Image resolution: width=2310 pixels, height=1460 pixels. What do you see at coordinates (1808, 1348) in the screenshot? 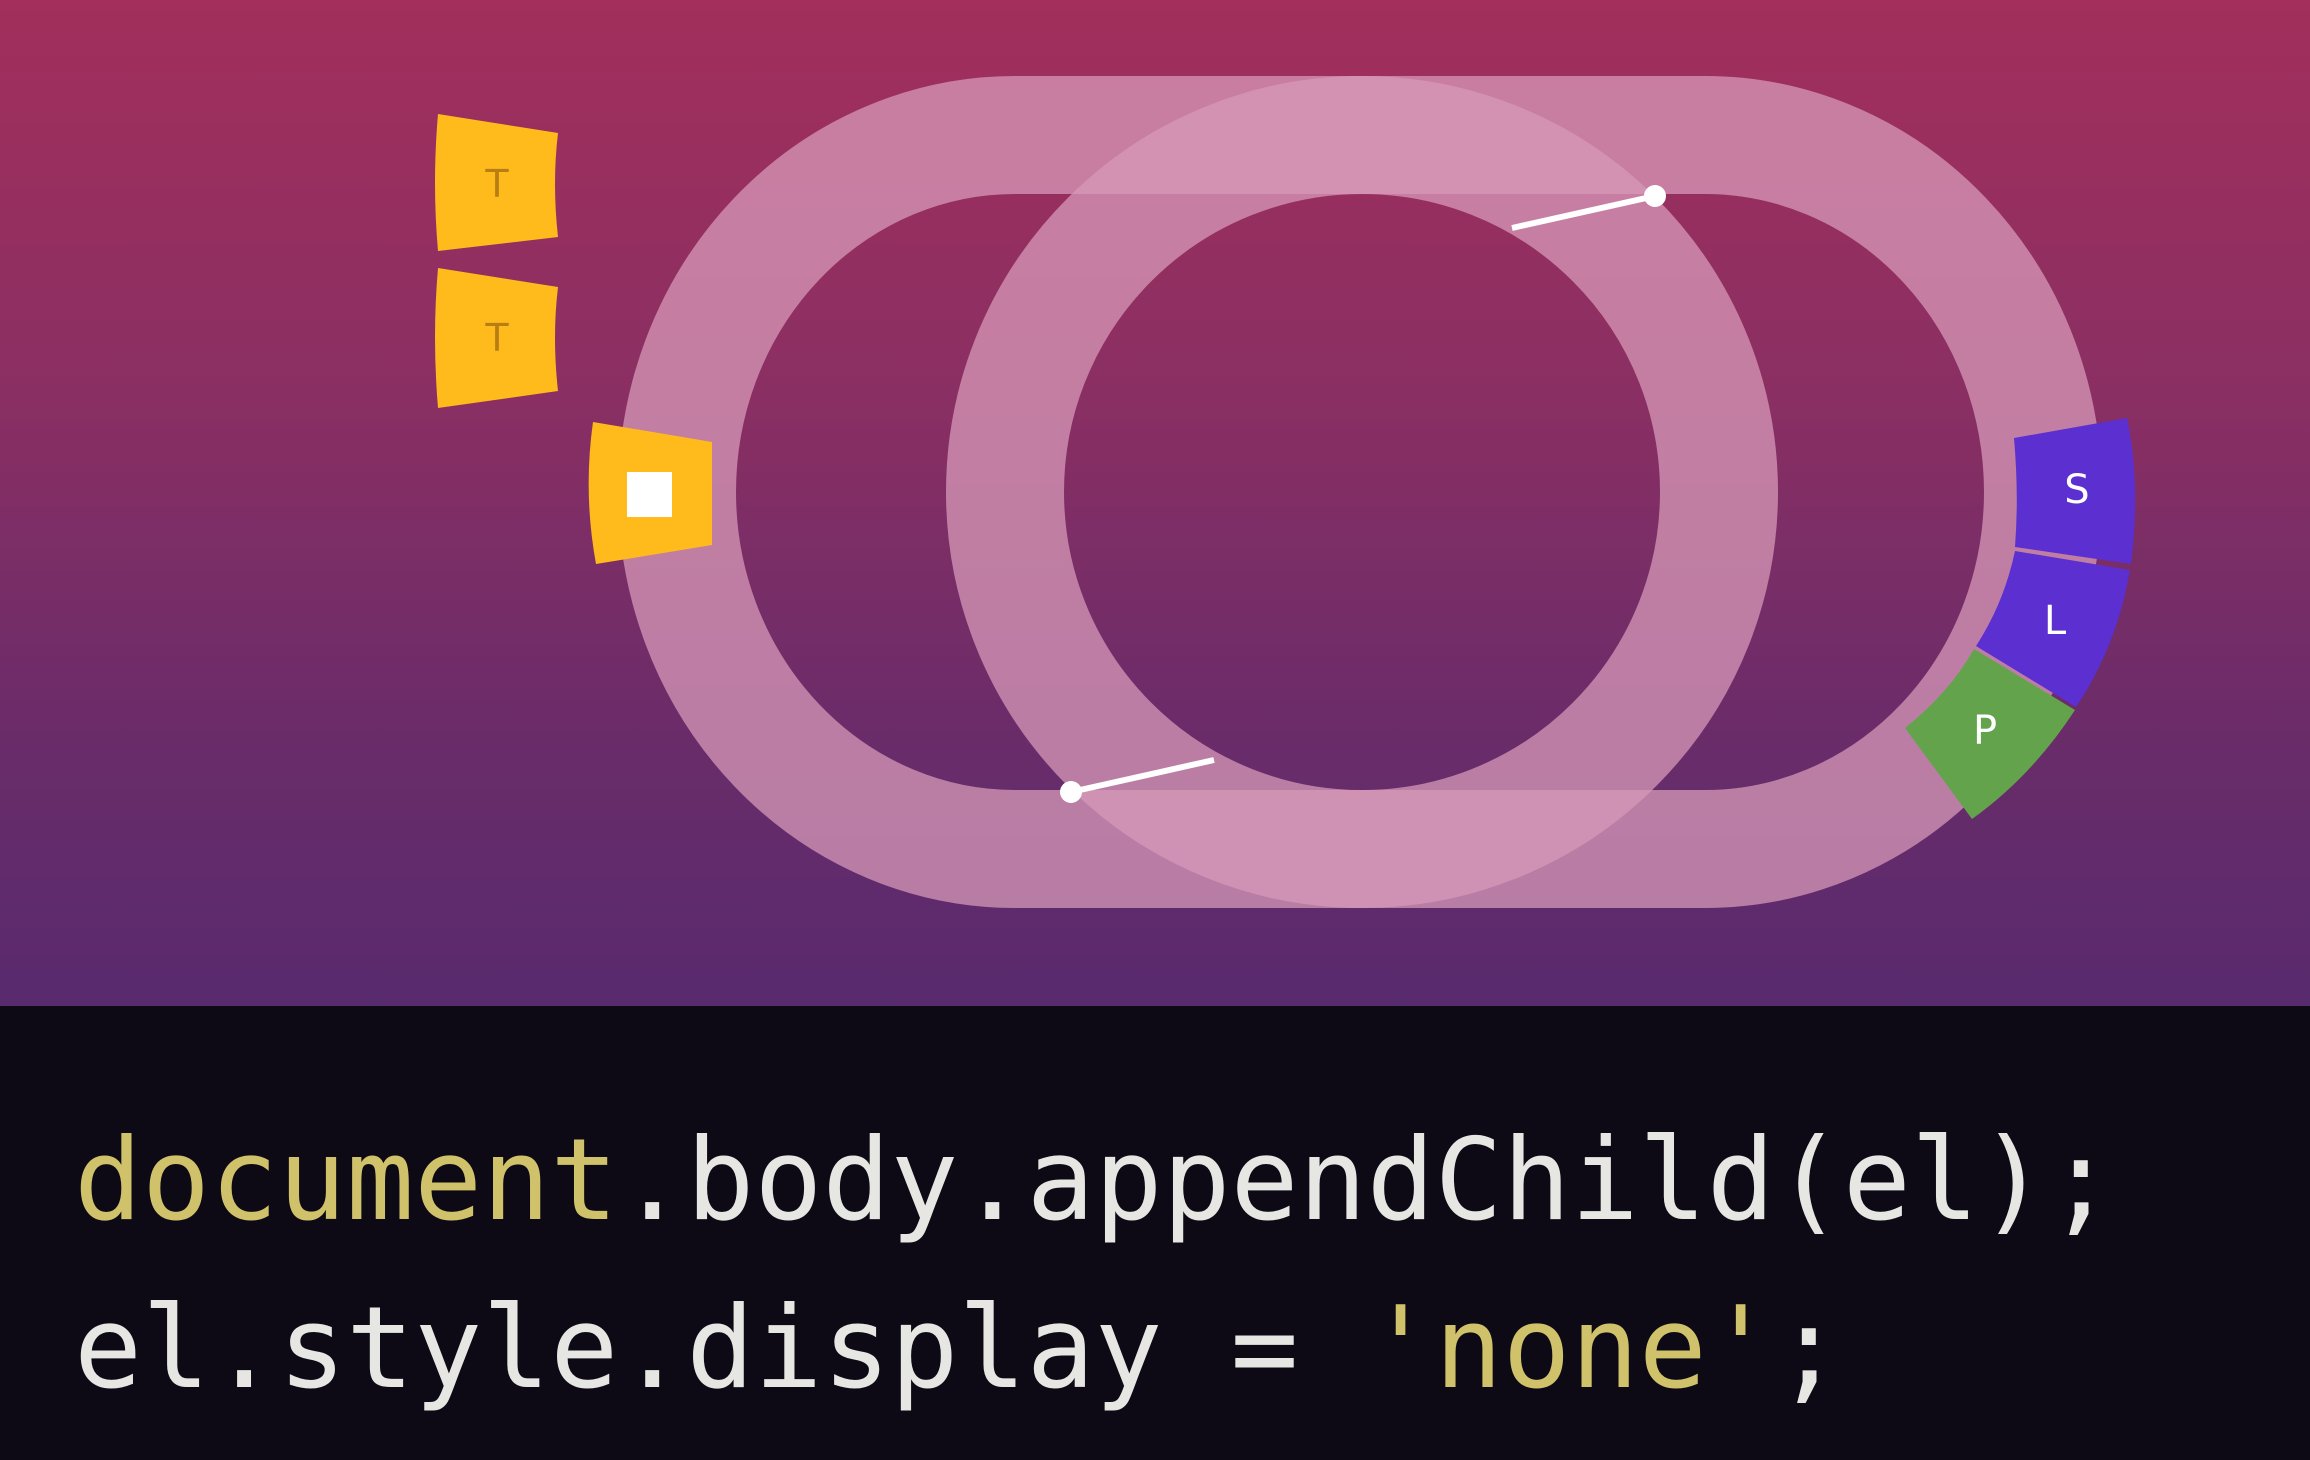
I see `code-line-2-after: ;` at bounding box center [1808, 1348].